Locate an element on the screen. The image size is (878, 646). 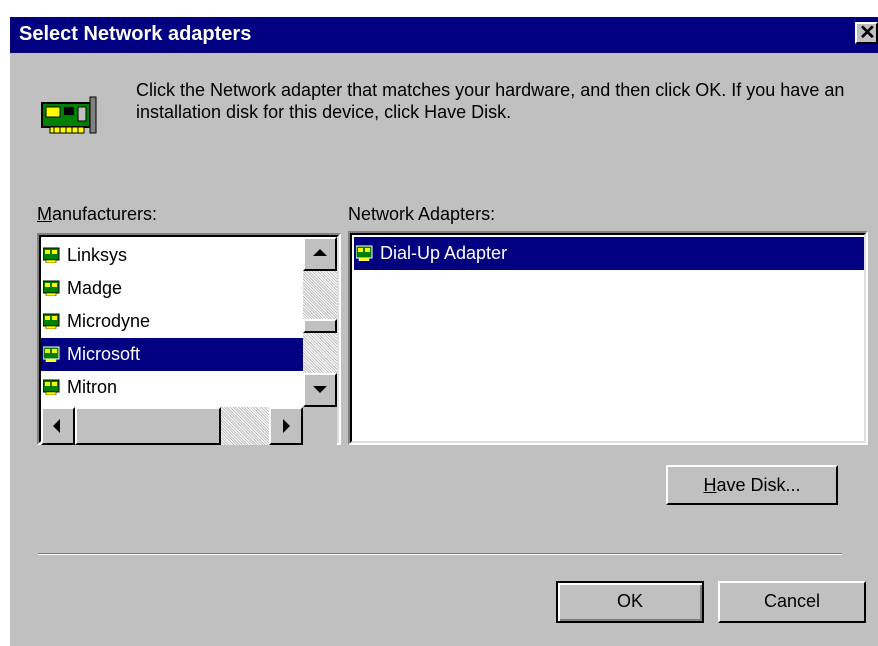
network-adapters-label: Network Adapters: is located at coordinates (422, 214).